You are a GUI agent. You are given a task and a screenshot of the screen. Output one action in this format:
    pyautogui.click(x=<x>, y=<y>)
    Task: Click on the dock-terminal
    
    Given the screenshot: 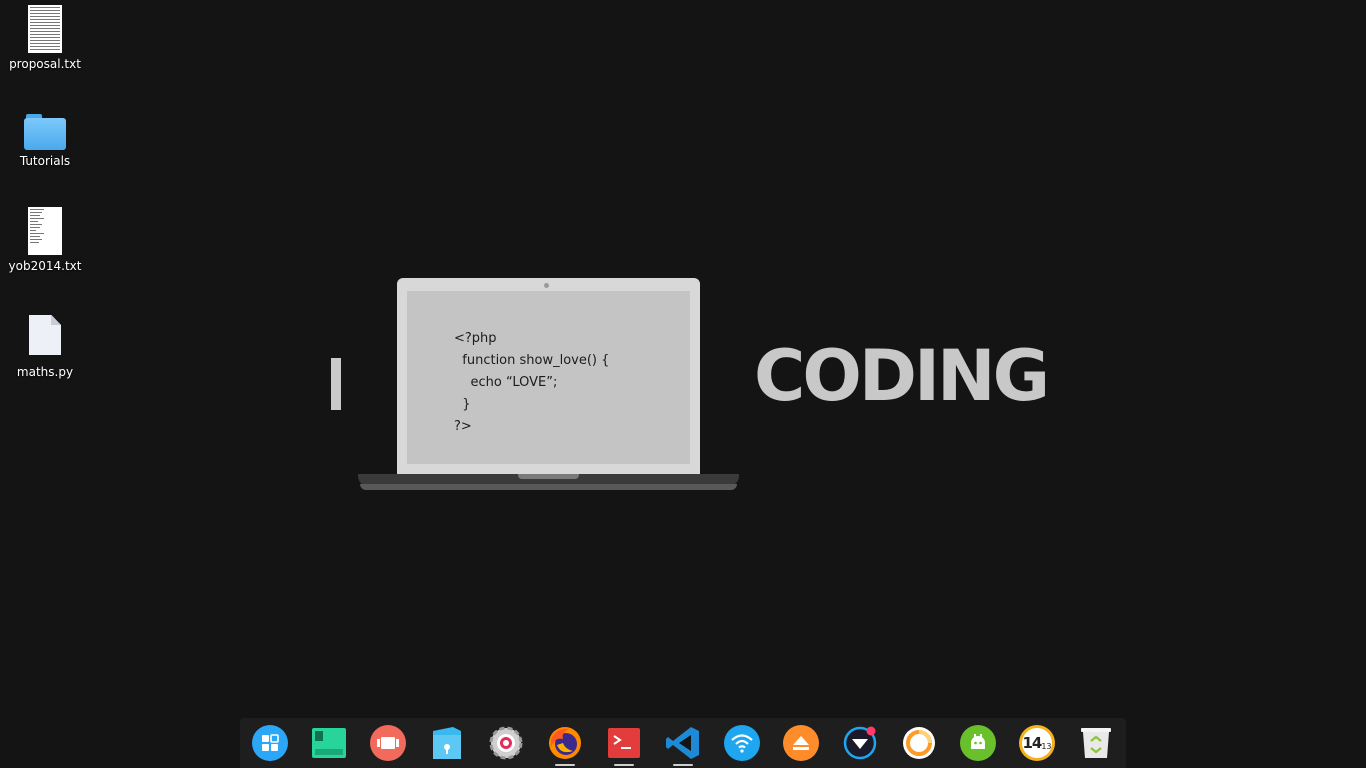 What is the action you would take?
    pyautogui.click(x=624, y=745)
    